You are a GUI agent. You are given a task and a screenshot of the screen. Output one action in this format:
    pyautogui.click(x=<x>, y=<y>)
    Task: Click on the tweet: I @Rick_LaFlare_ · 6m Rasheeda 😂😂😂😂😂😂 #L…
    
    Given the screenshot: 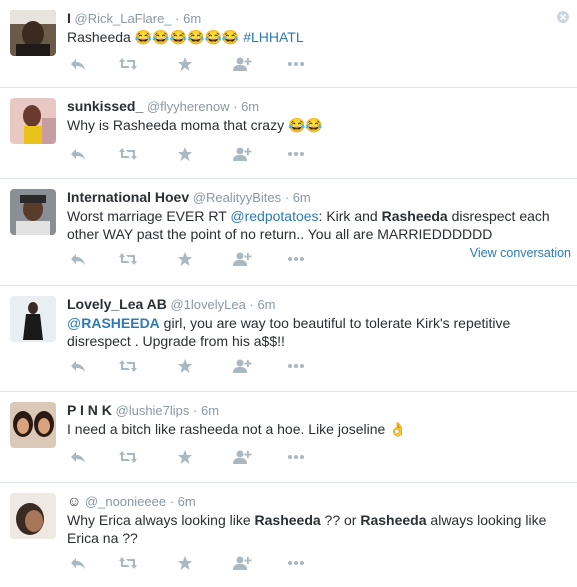 What is the action you would take?
    pyautogui.click(x=288, y=44)
    